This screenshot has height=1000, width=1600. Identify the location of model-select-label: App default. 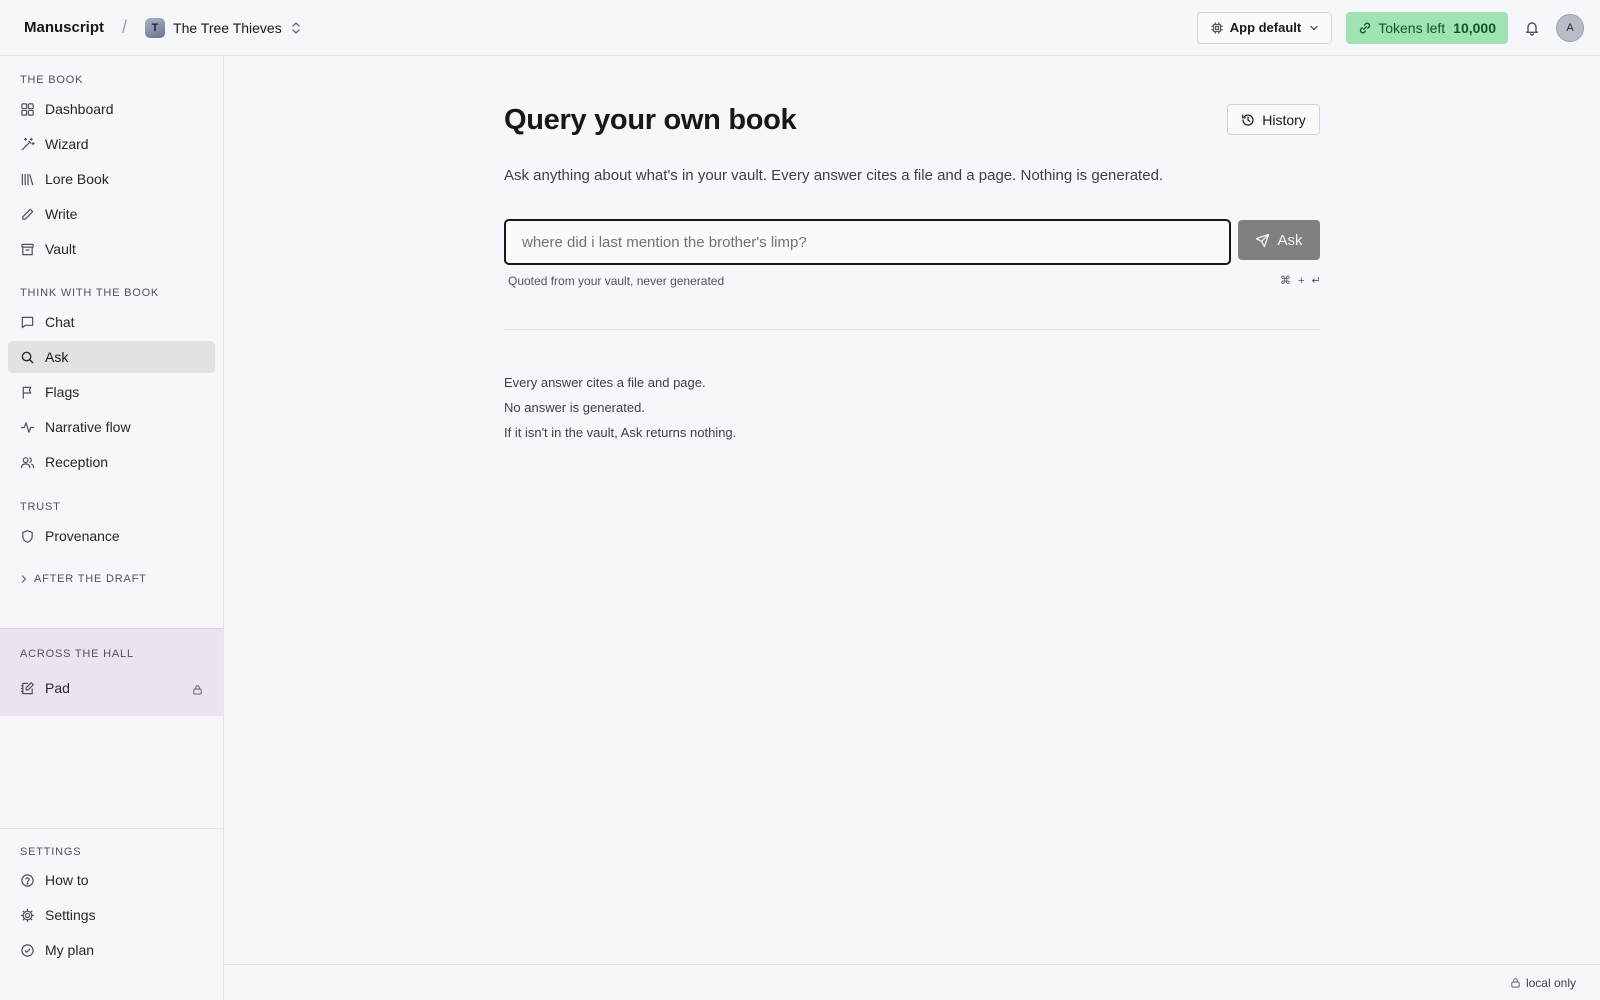
(1265, 27).